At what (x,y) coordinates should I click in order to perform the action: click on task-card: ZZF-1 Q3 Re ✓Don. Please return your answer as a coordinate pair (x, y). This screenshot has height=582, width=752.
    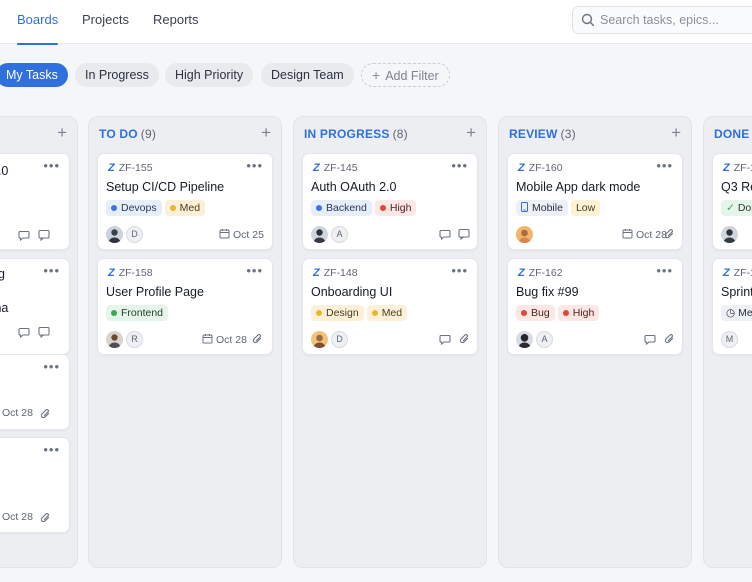
    Looking at the image, I should click on (732, 201).